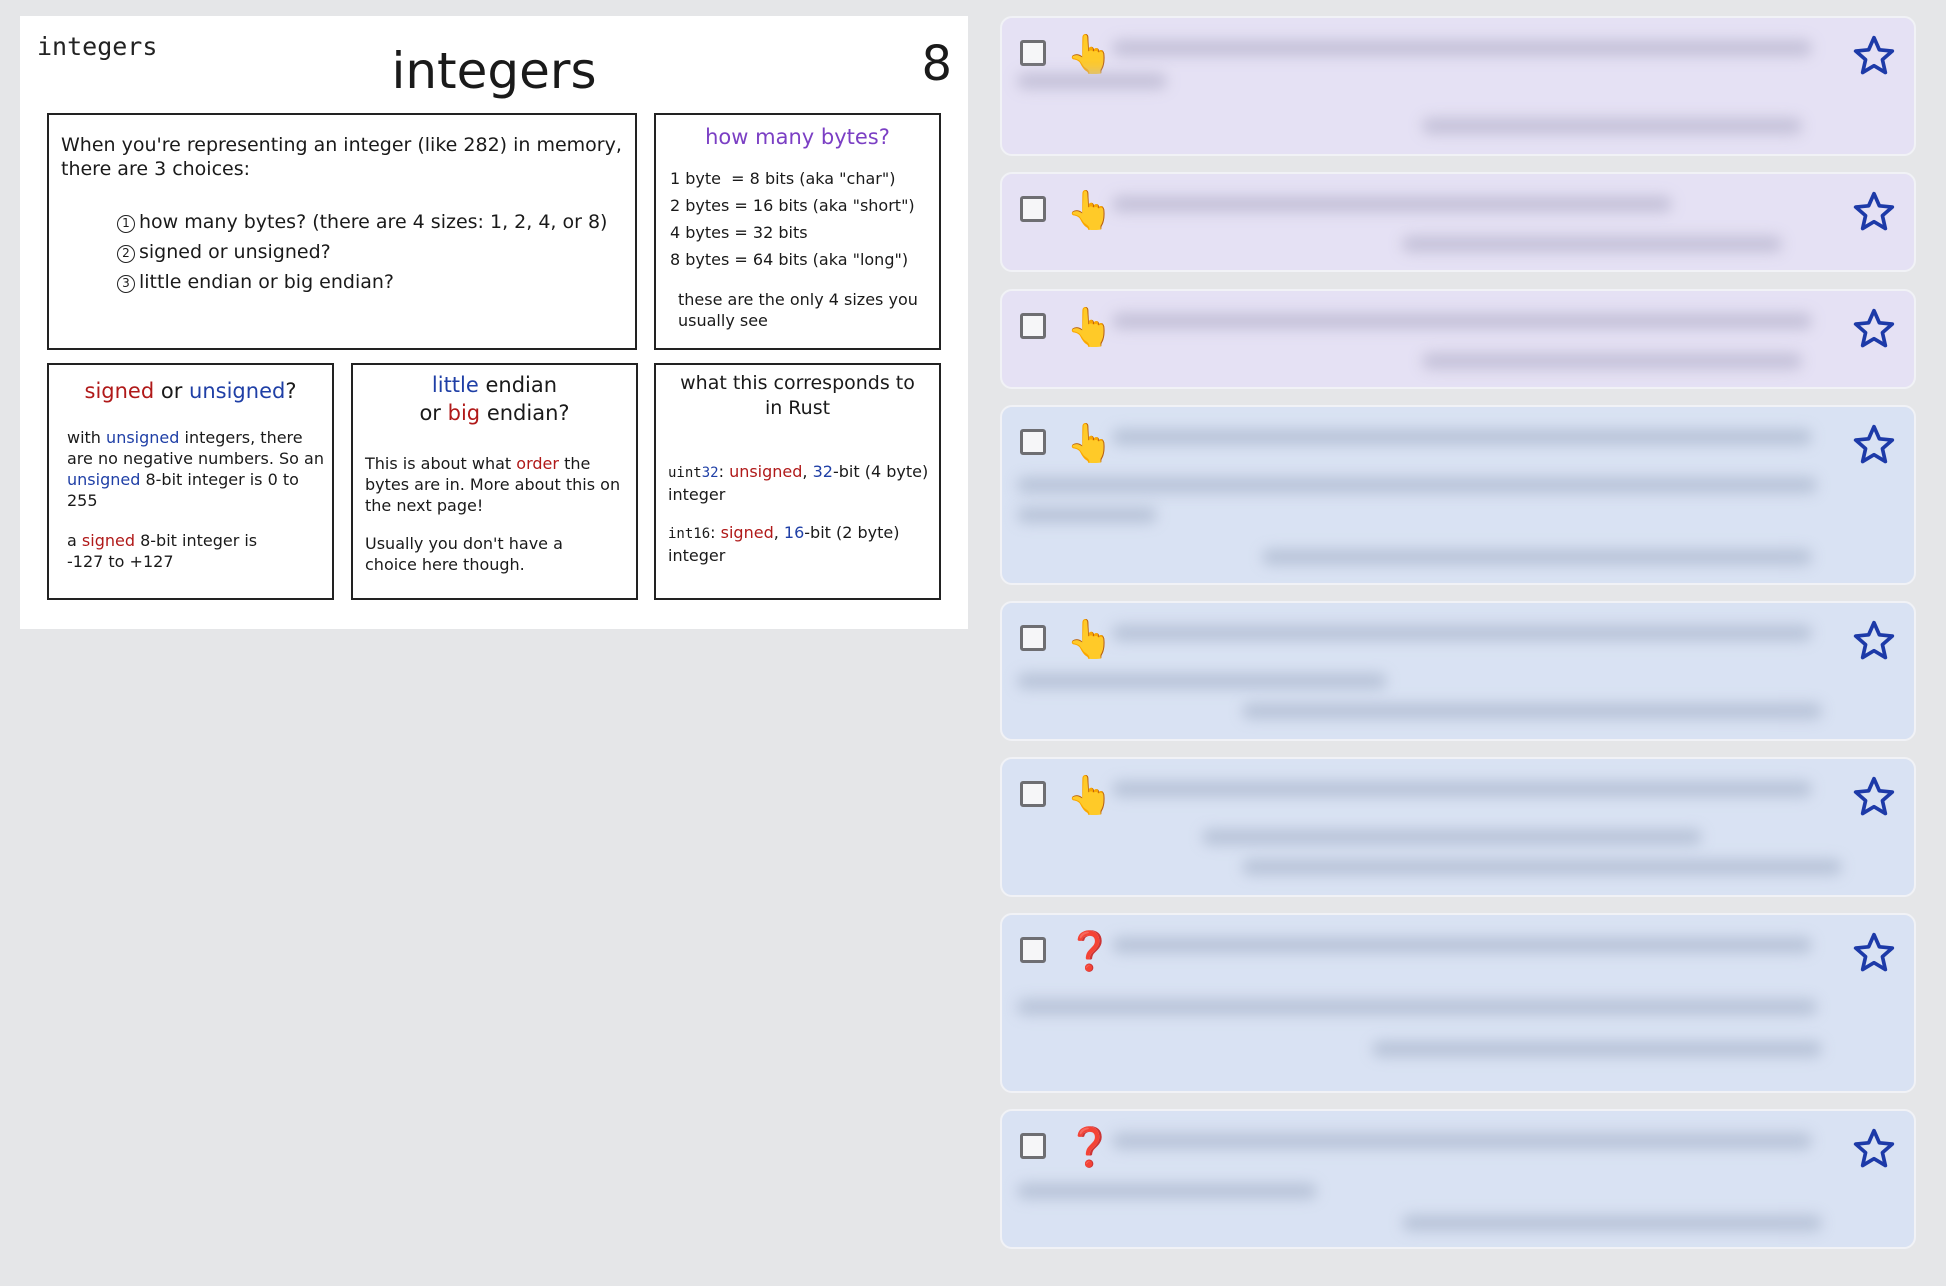 The width and height of the screenshot is (1946, 1286). I want to click on bits-value: 16, so click(794, 532).